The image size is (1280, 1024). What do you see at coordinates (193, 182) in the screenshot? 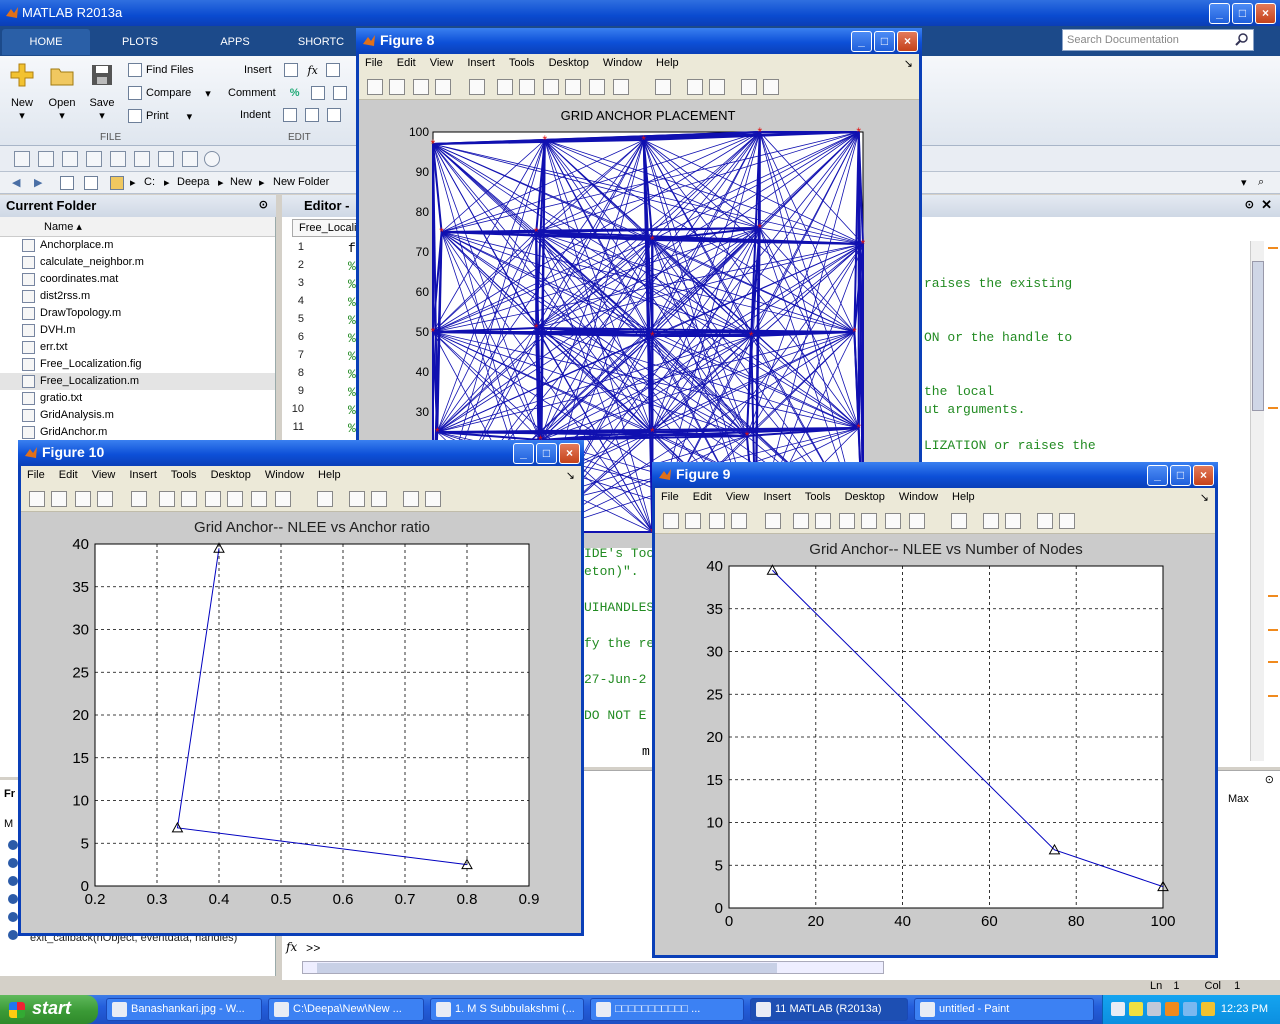
I see `path-part: Deepa` at bounding box center [193, 182].